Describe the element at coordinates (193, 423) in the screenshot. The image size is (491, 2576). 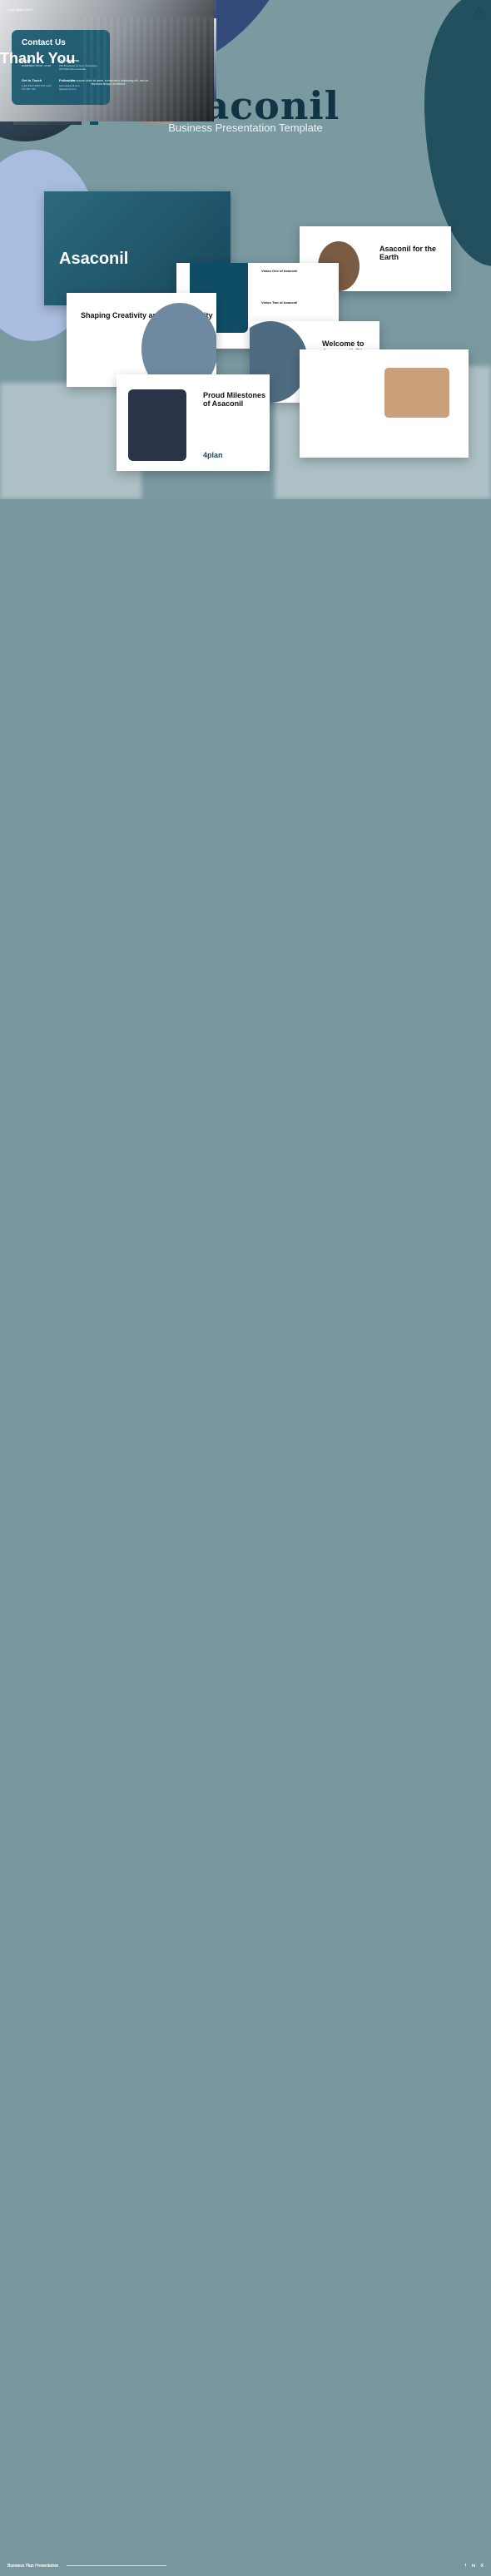
I see `preview-milestones: Proud Milestones of Asaconil 4plan` at that location.